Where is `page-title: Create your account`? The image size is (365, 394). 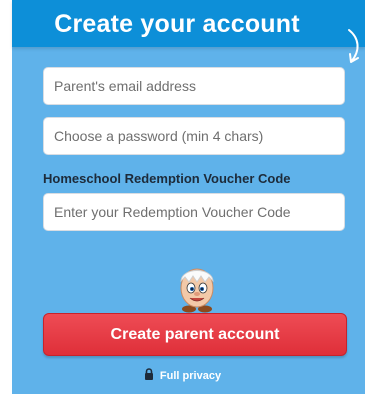
page-title: Create your account is located at coordinates (177, 24).